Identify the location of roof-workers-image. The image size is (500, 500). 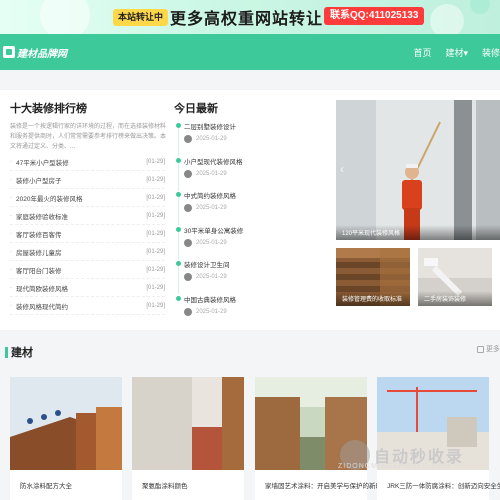
(66, 423).